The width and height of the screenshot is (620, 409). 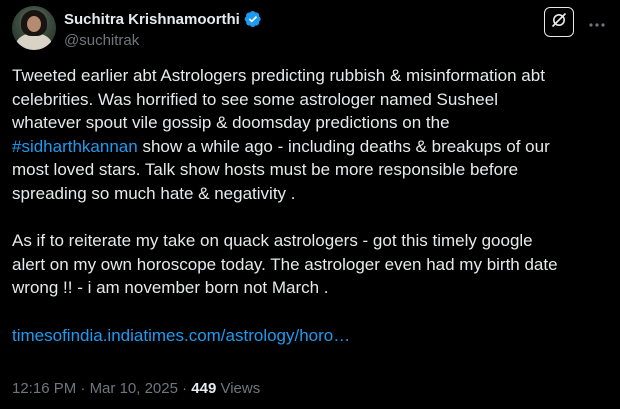 I want to click on handle: @suchitrak, so click(x=163, y=40).